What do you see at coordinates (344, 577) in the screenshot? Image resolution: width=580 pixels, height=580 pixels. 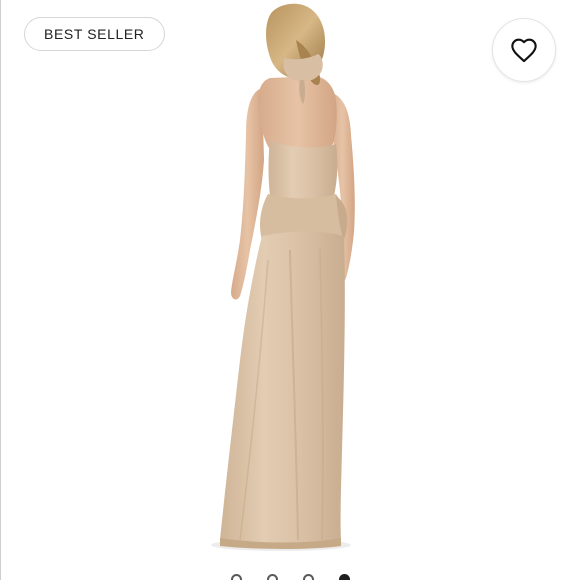 I see `carousel-dot-active` at bounding box center [344, 577].